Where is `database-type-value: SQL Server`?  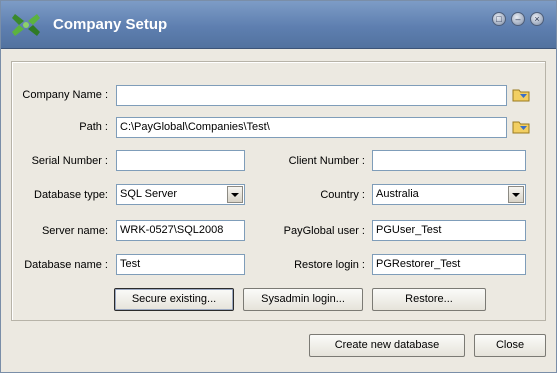 database-type-value: SQL Server is located at coordinates (149, 194).